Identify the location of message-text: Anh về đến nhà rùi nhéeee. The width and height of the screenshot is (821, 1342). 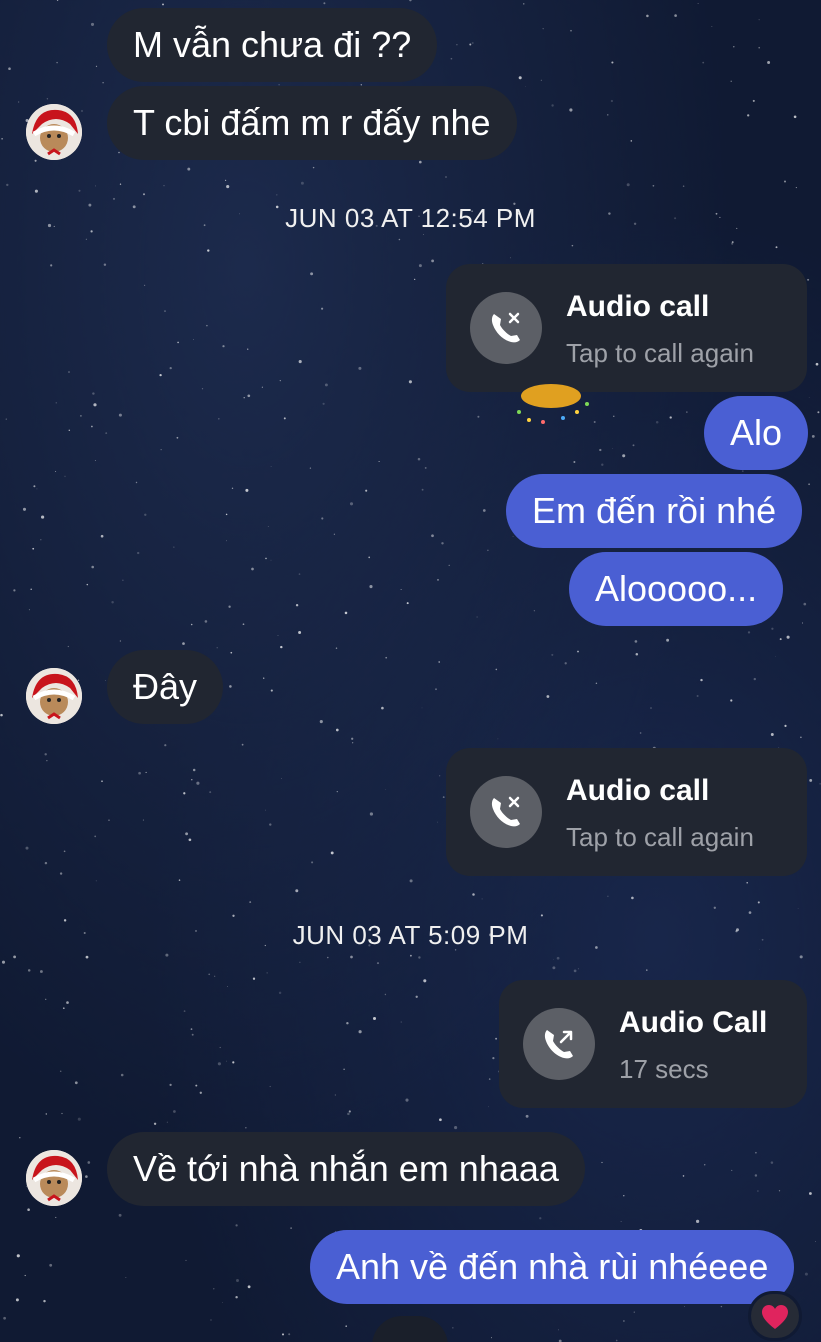
(552, 1266).